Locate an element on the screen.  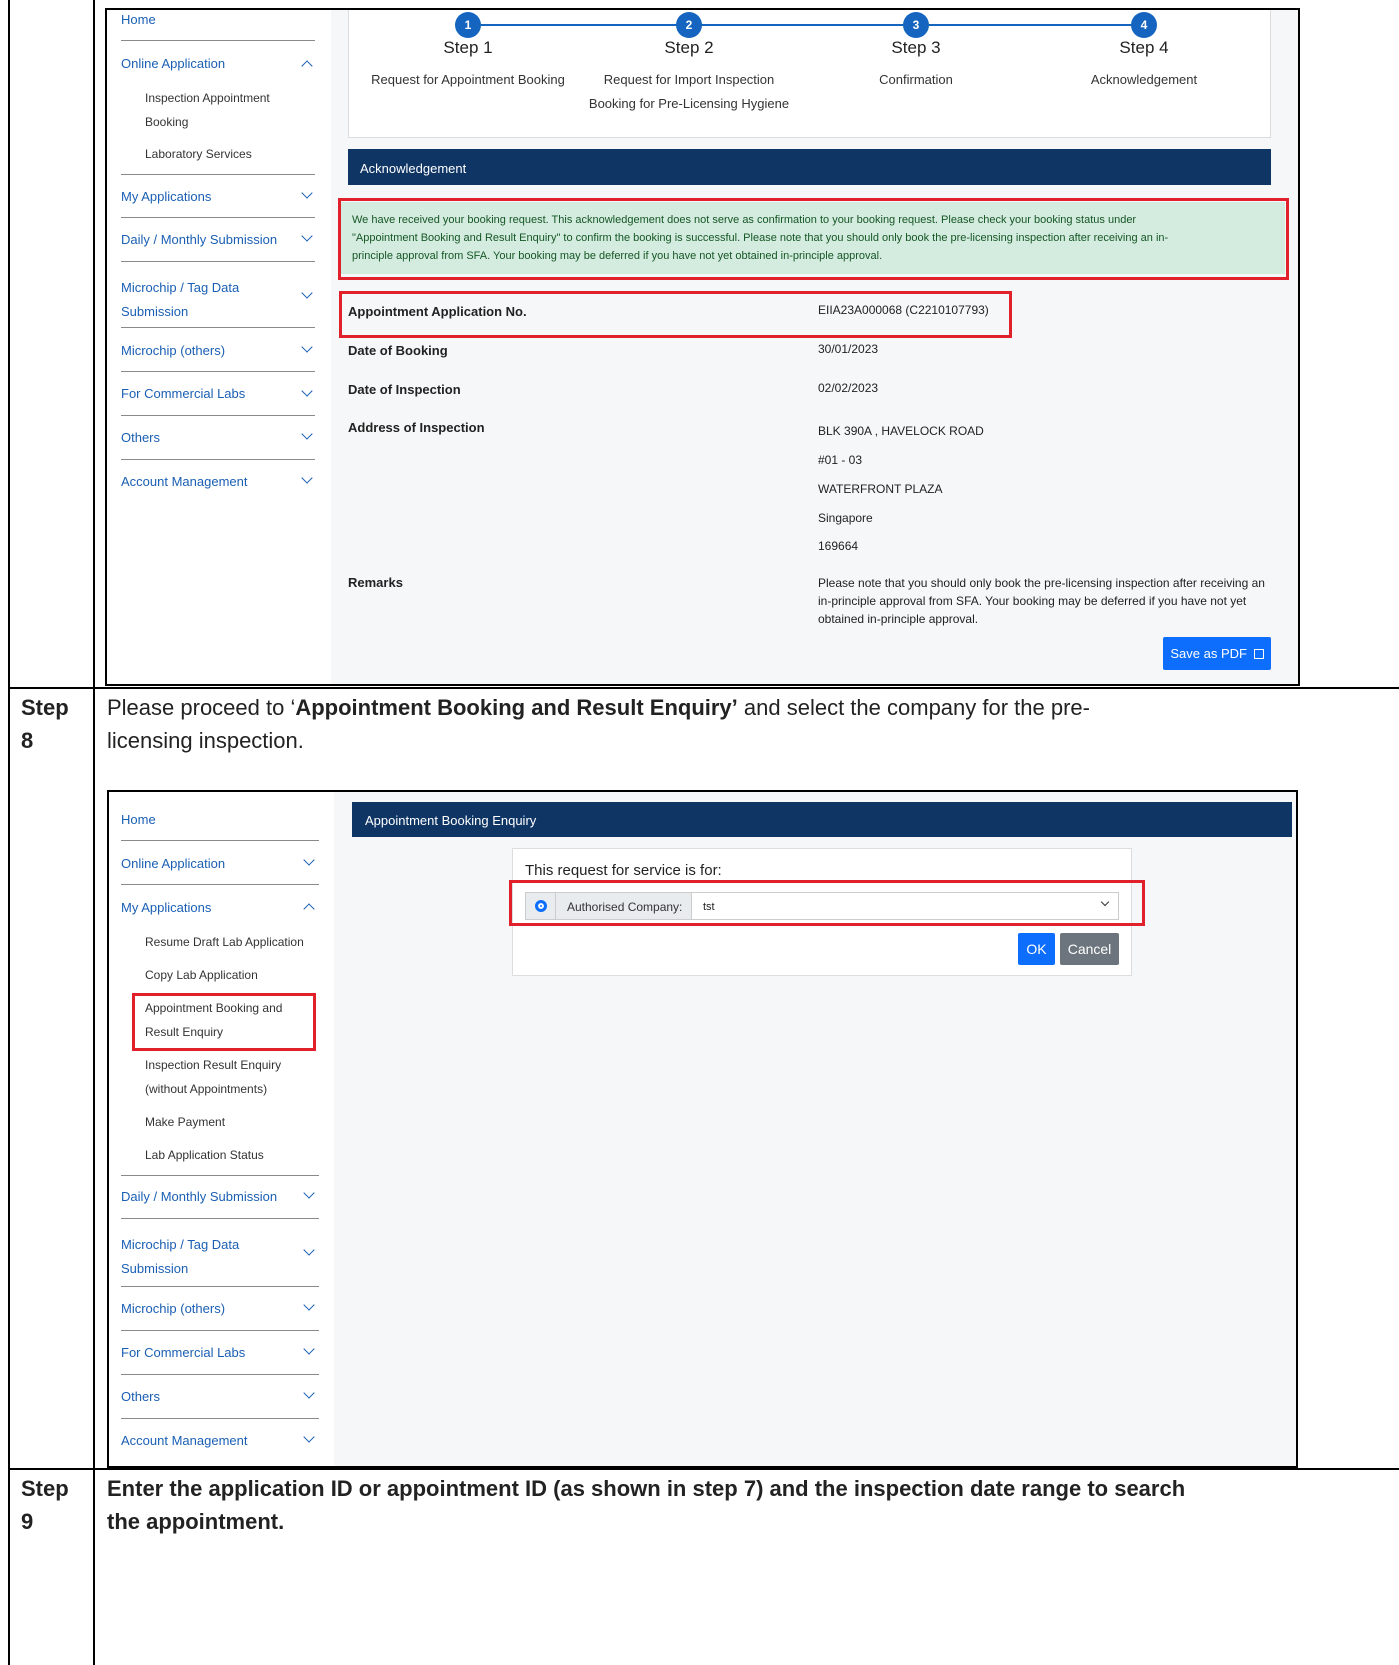
stepper-connector is located at coordinates (806, 25).